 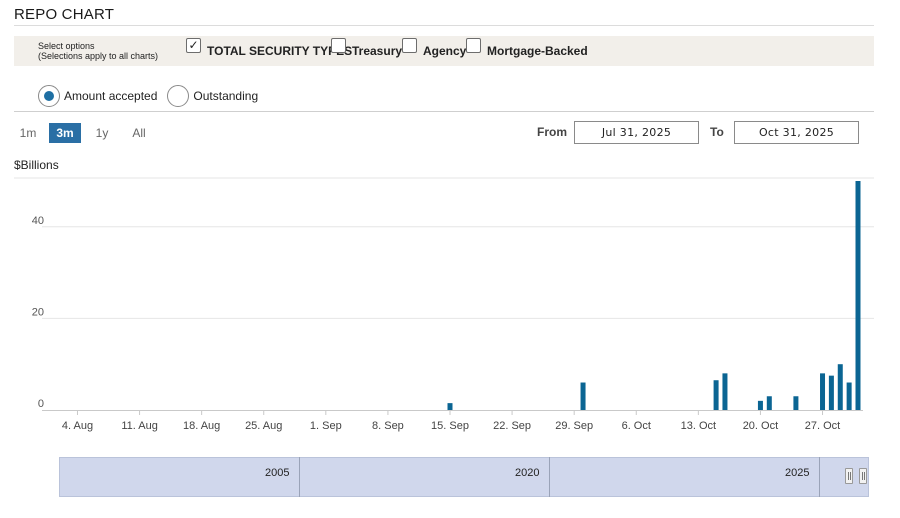 What do you see at coordinates (409, 45) in the screenshot?
I see `checkbox-agency-box` at bounding box center [409, 45].